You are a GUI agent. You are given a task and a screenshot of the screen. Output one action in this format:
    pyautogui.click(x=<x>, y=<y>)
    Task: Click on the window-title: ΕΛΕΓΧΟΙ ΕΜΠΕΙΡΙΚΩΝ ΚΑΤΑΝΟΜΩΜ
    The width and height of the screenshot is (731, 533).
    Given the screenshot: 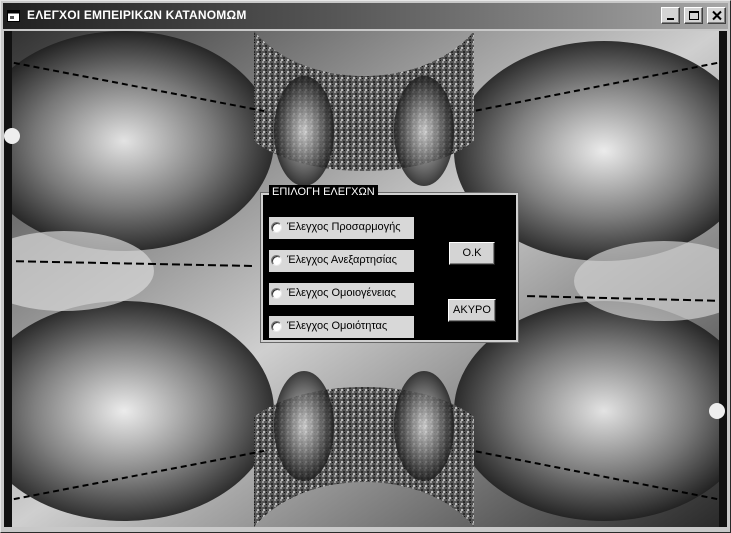 What is the action you would take?
    pyautogui.click(x=137, y=15)
    